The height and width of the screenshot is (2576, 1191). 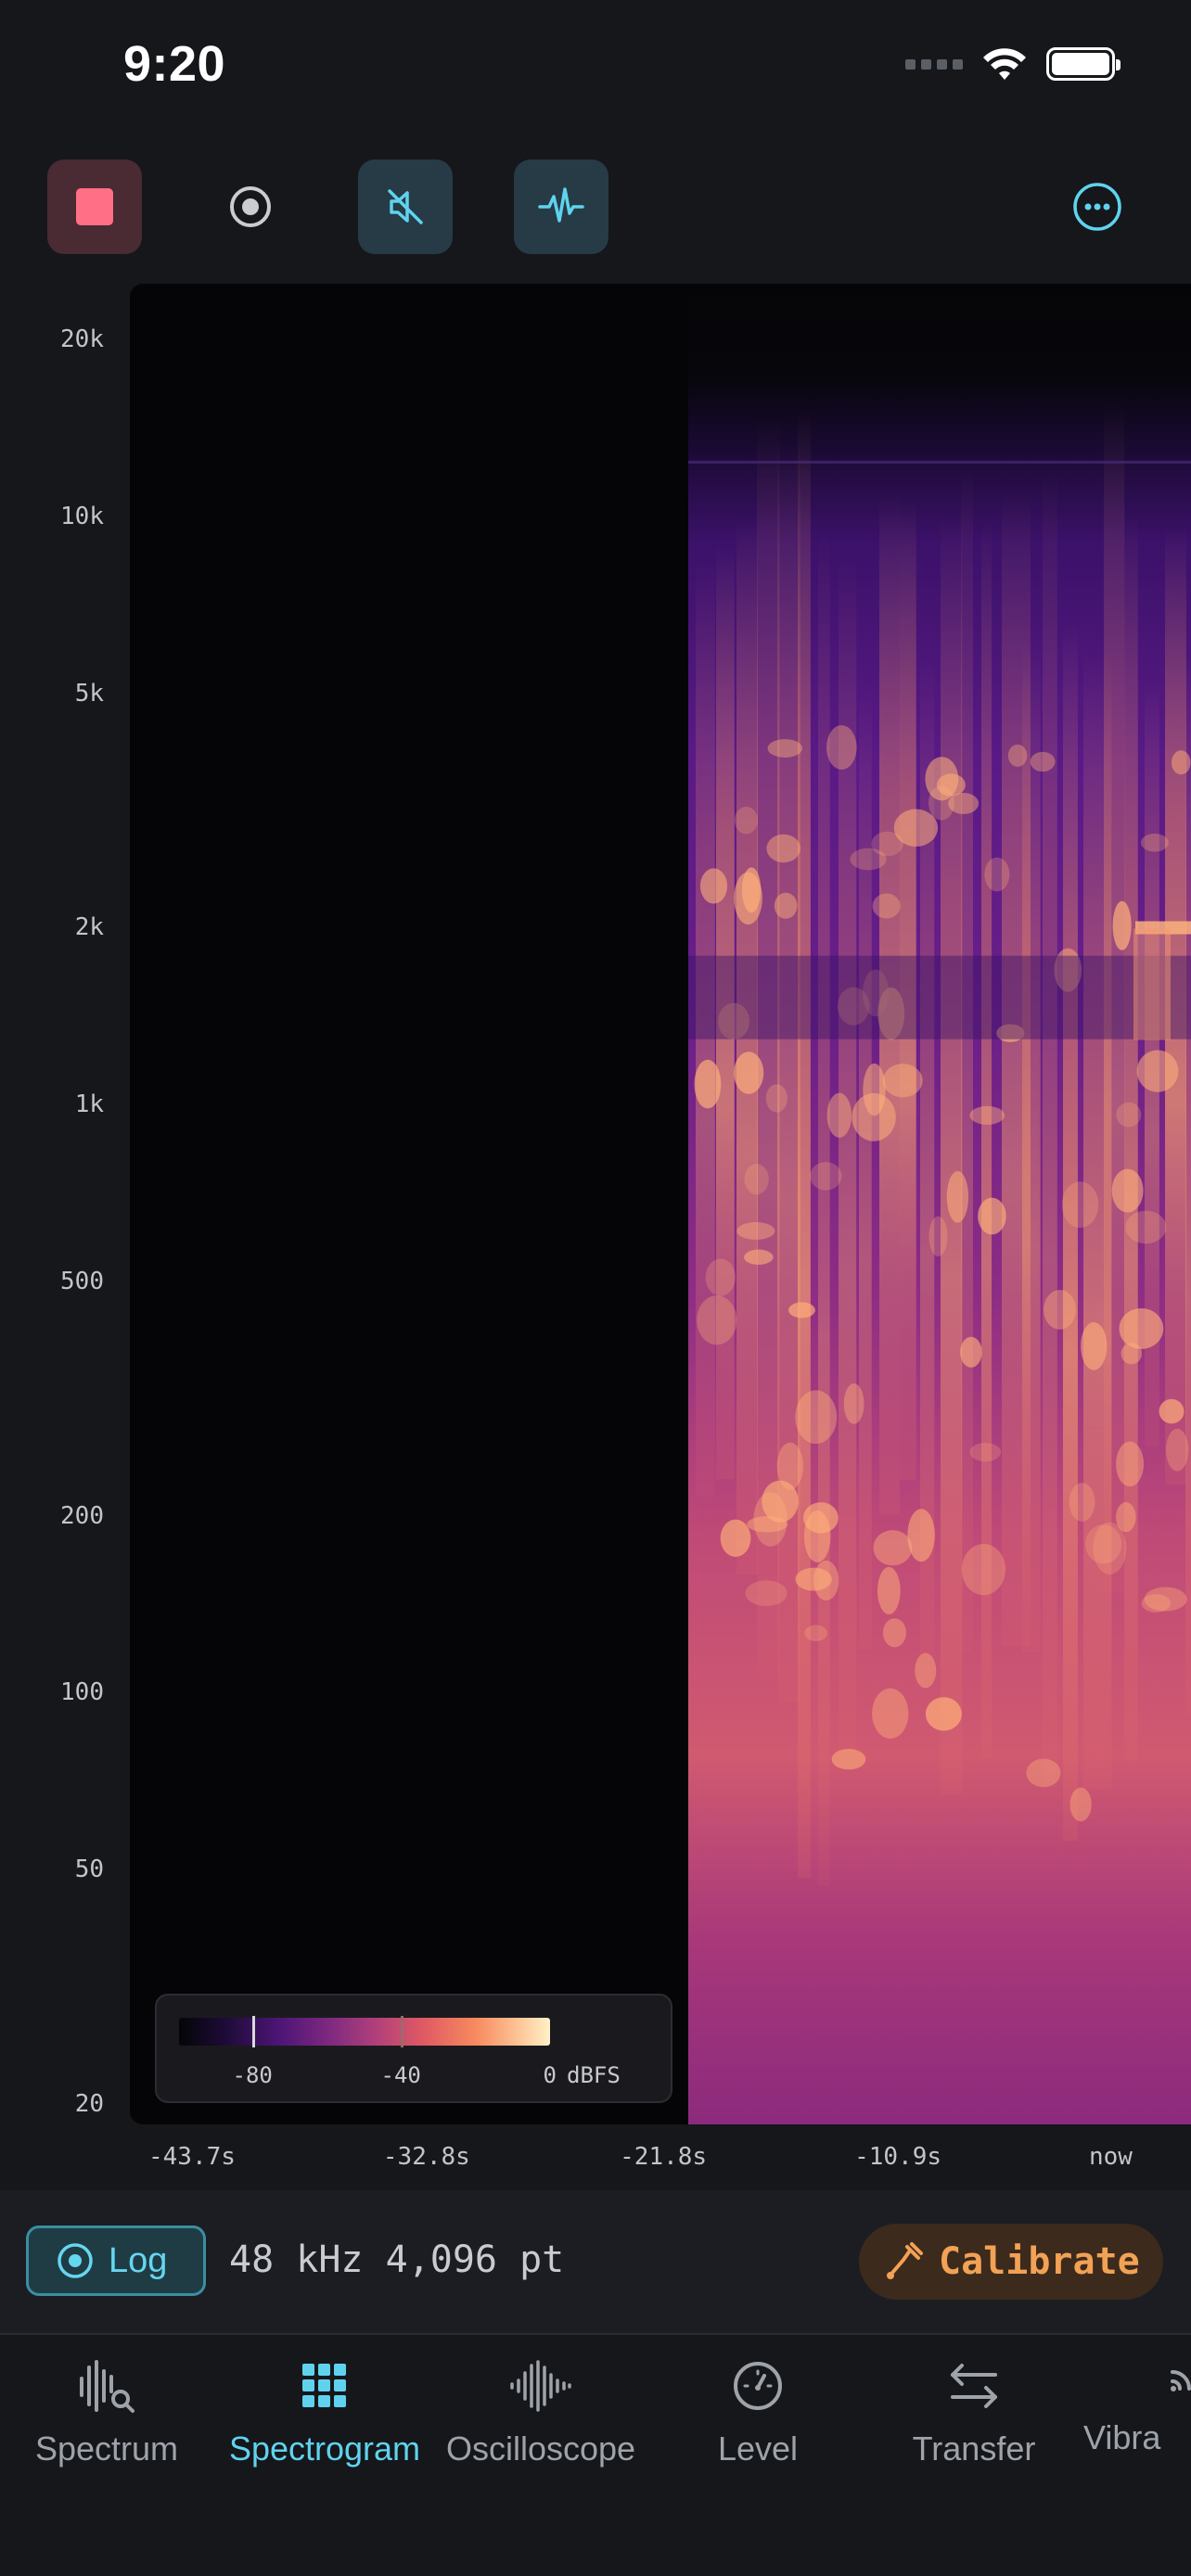 What do you see at coordinates (106, 2448) in the screenshot?
I see `tab-label: Spectrum` at bounding box center [106, 2448].